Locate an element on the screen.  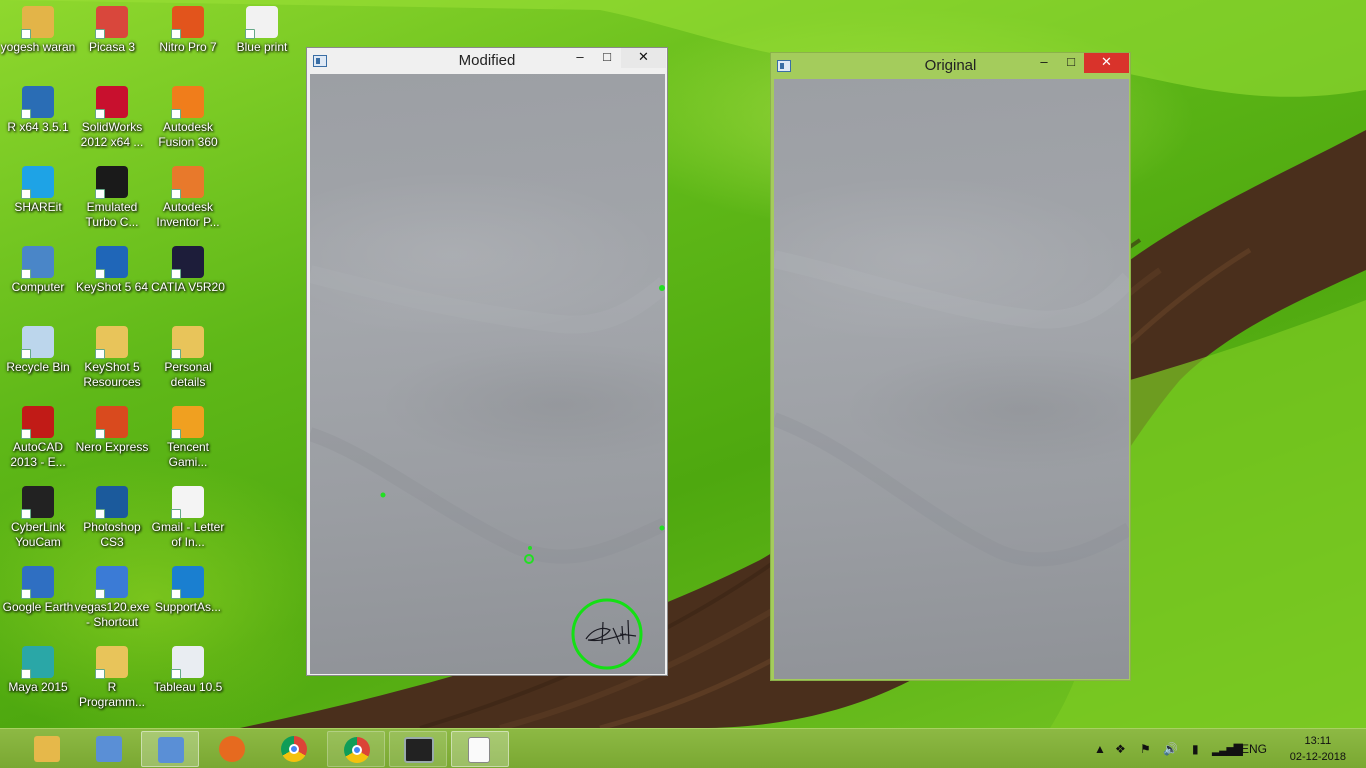
app-icon is located at coordinates (109, 749).